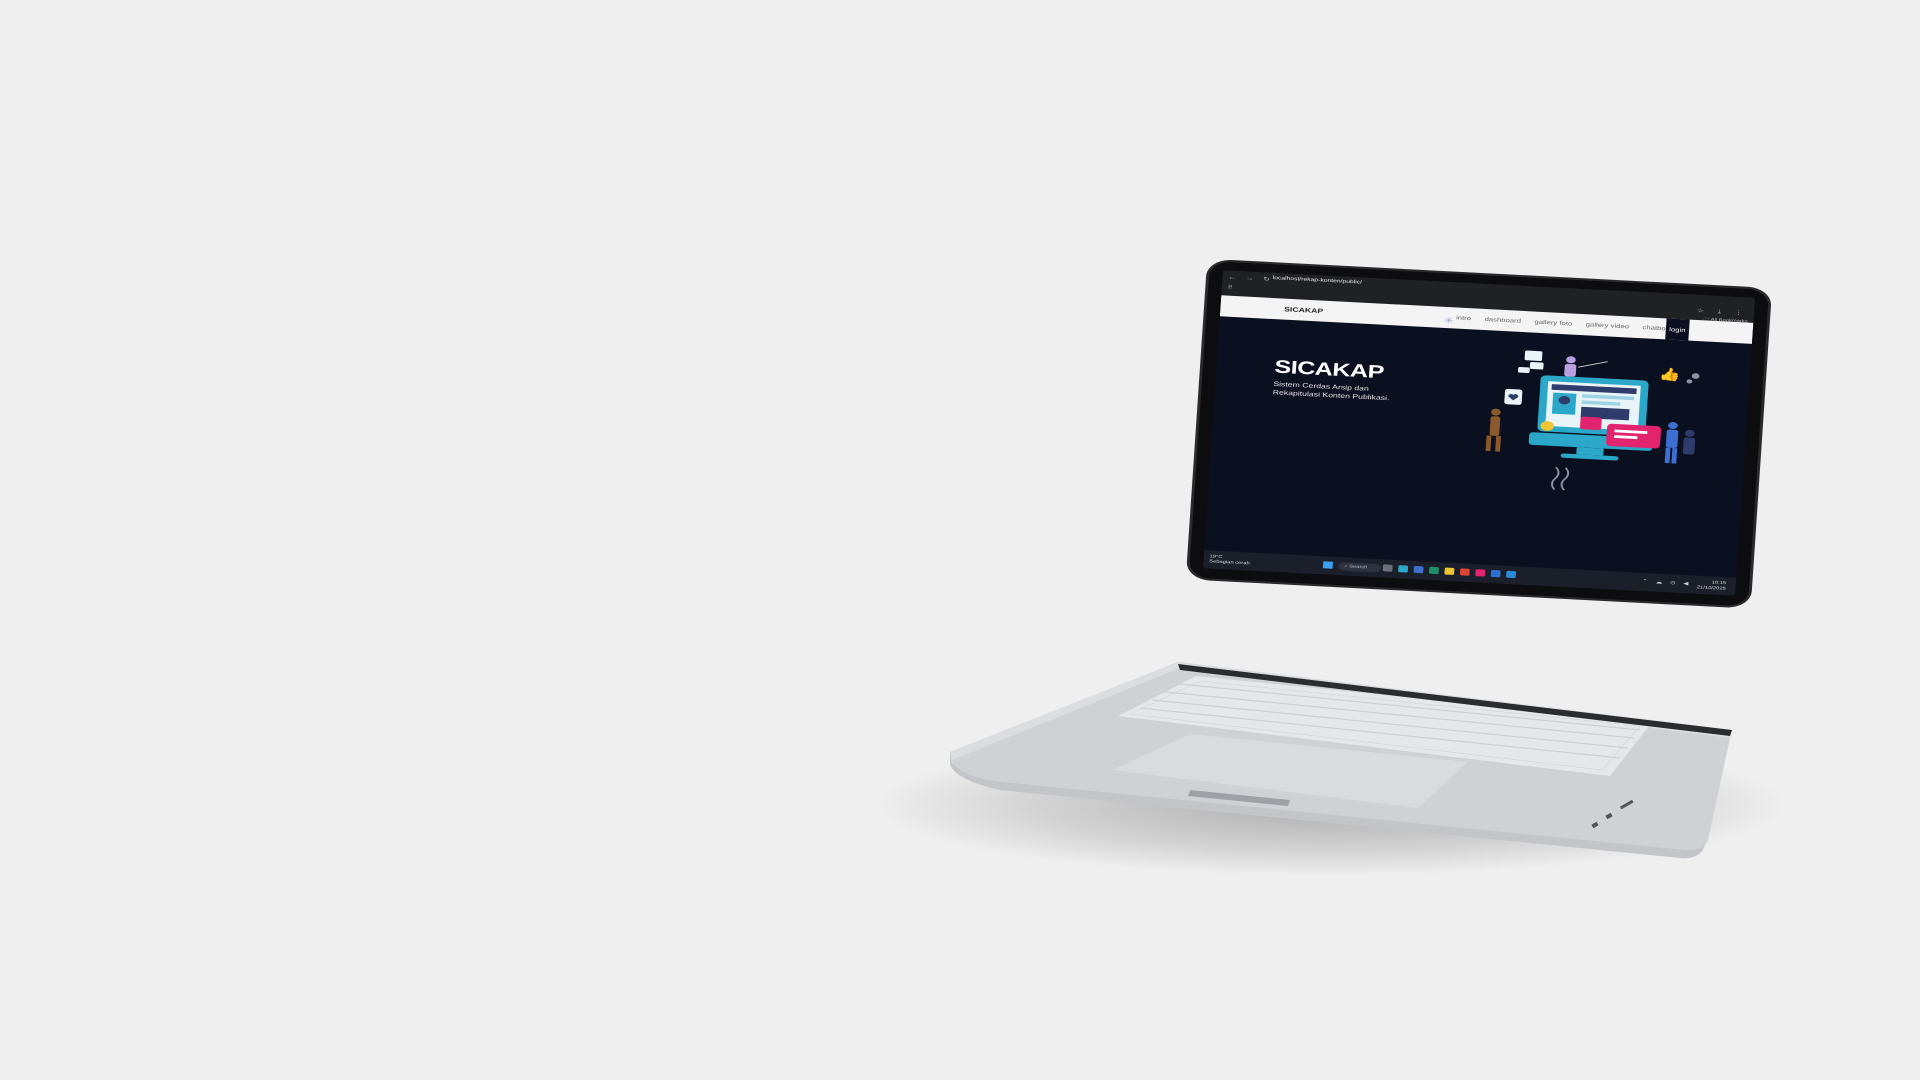  Describe the element at coordinates (1387, 568) in the screenshot. I see `taskview-icon` at that location.